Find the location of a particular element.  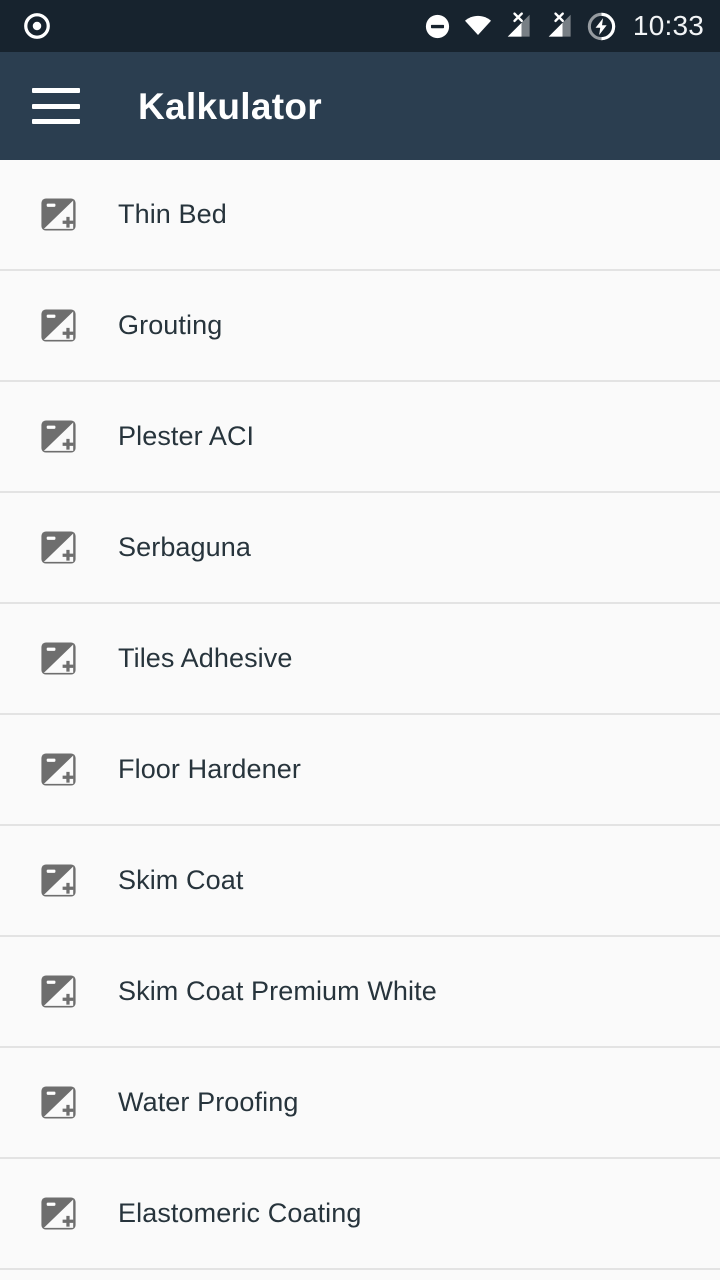

status-bar-left-icons is located at coordinates (37, 26).